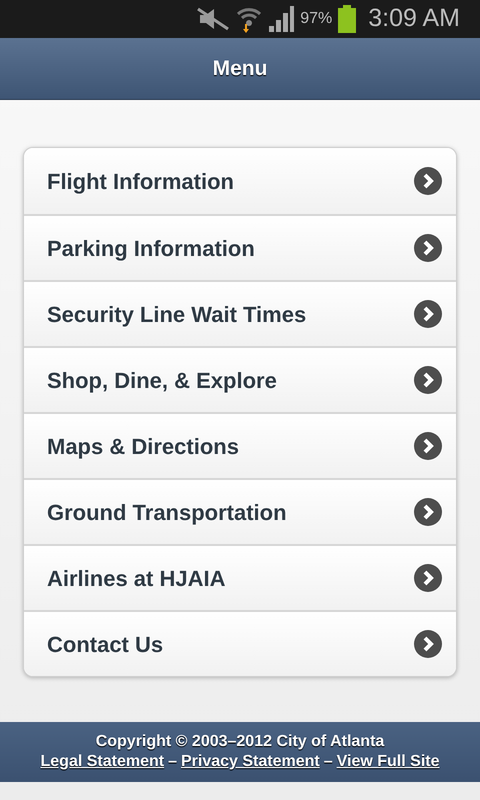  Describe the element at coordinates (240, 577) in the screenshot. I see `menu-item: Airlines at HJAIA` at that location.